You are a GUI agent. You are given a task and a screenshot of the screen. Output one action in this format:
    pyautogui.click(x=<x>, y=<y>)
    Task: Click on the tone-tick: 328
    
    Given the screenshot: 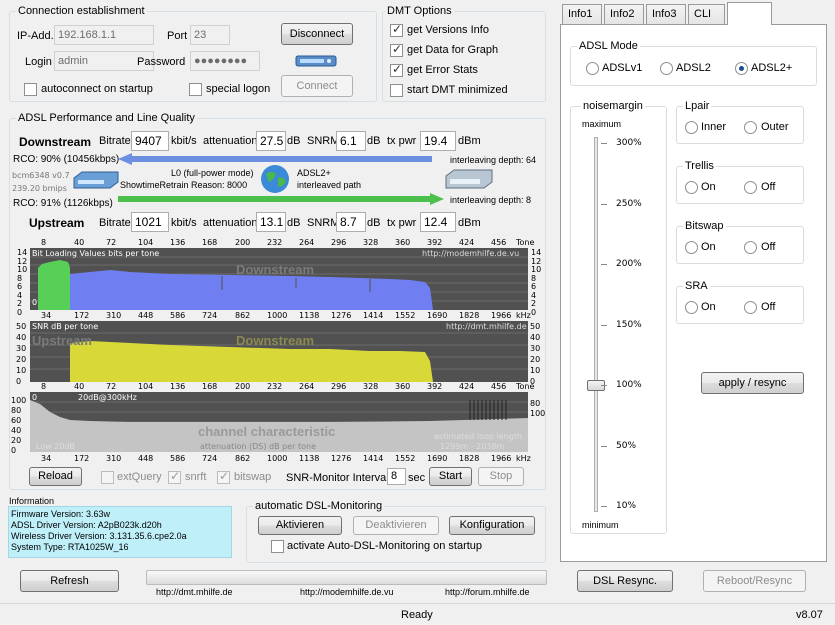 What is the action you would take?
    pyautogui.click(x=371, y=386)
    